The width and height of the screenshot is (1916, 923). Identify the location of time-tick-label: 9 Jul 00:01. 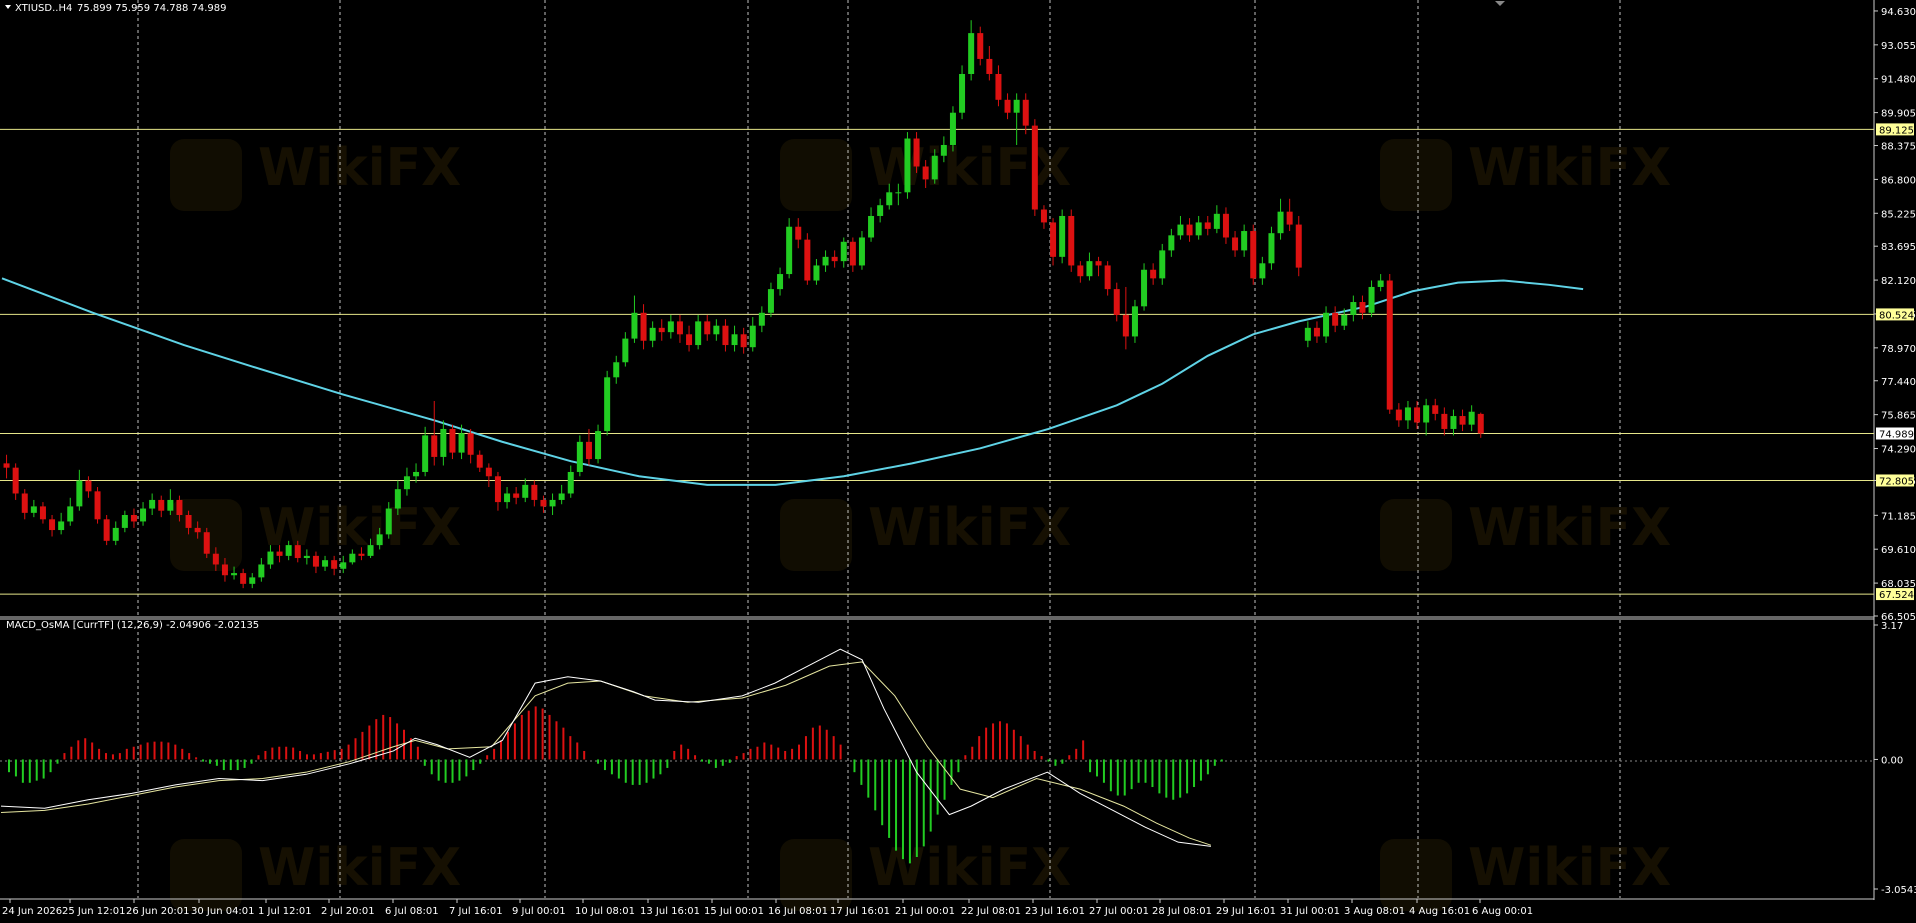
(539, 911).